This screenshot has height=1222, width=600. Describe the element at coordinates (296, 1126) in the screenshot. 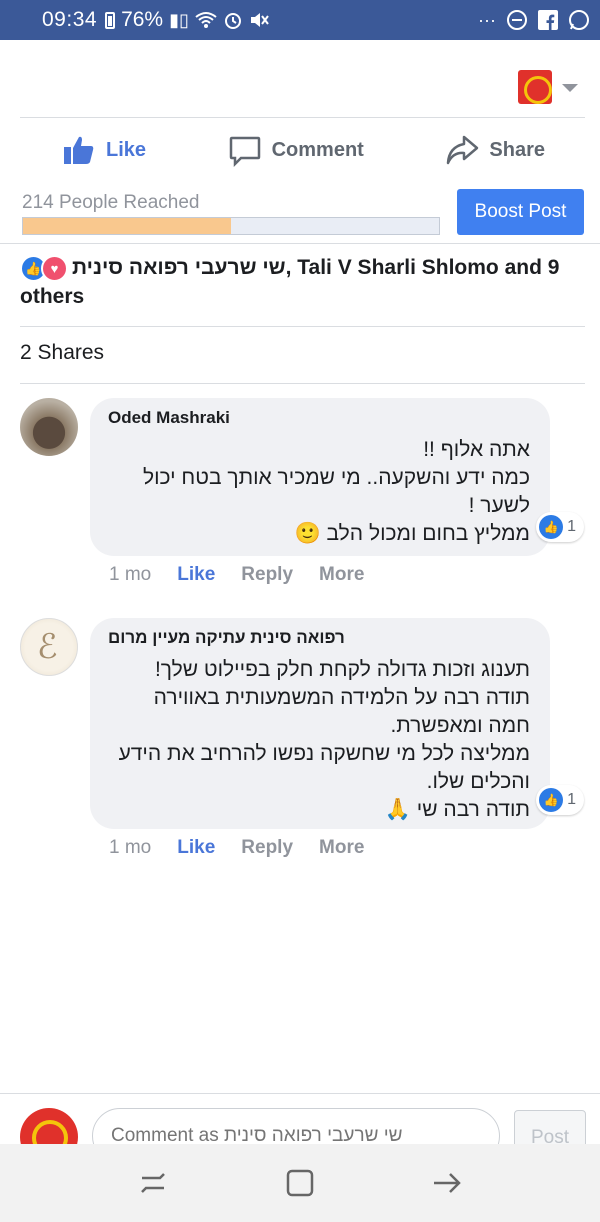

I see `comment-input` at that location.